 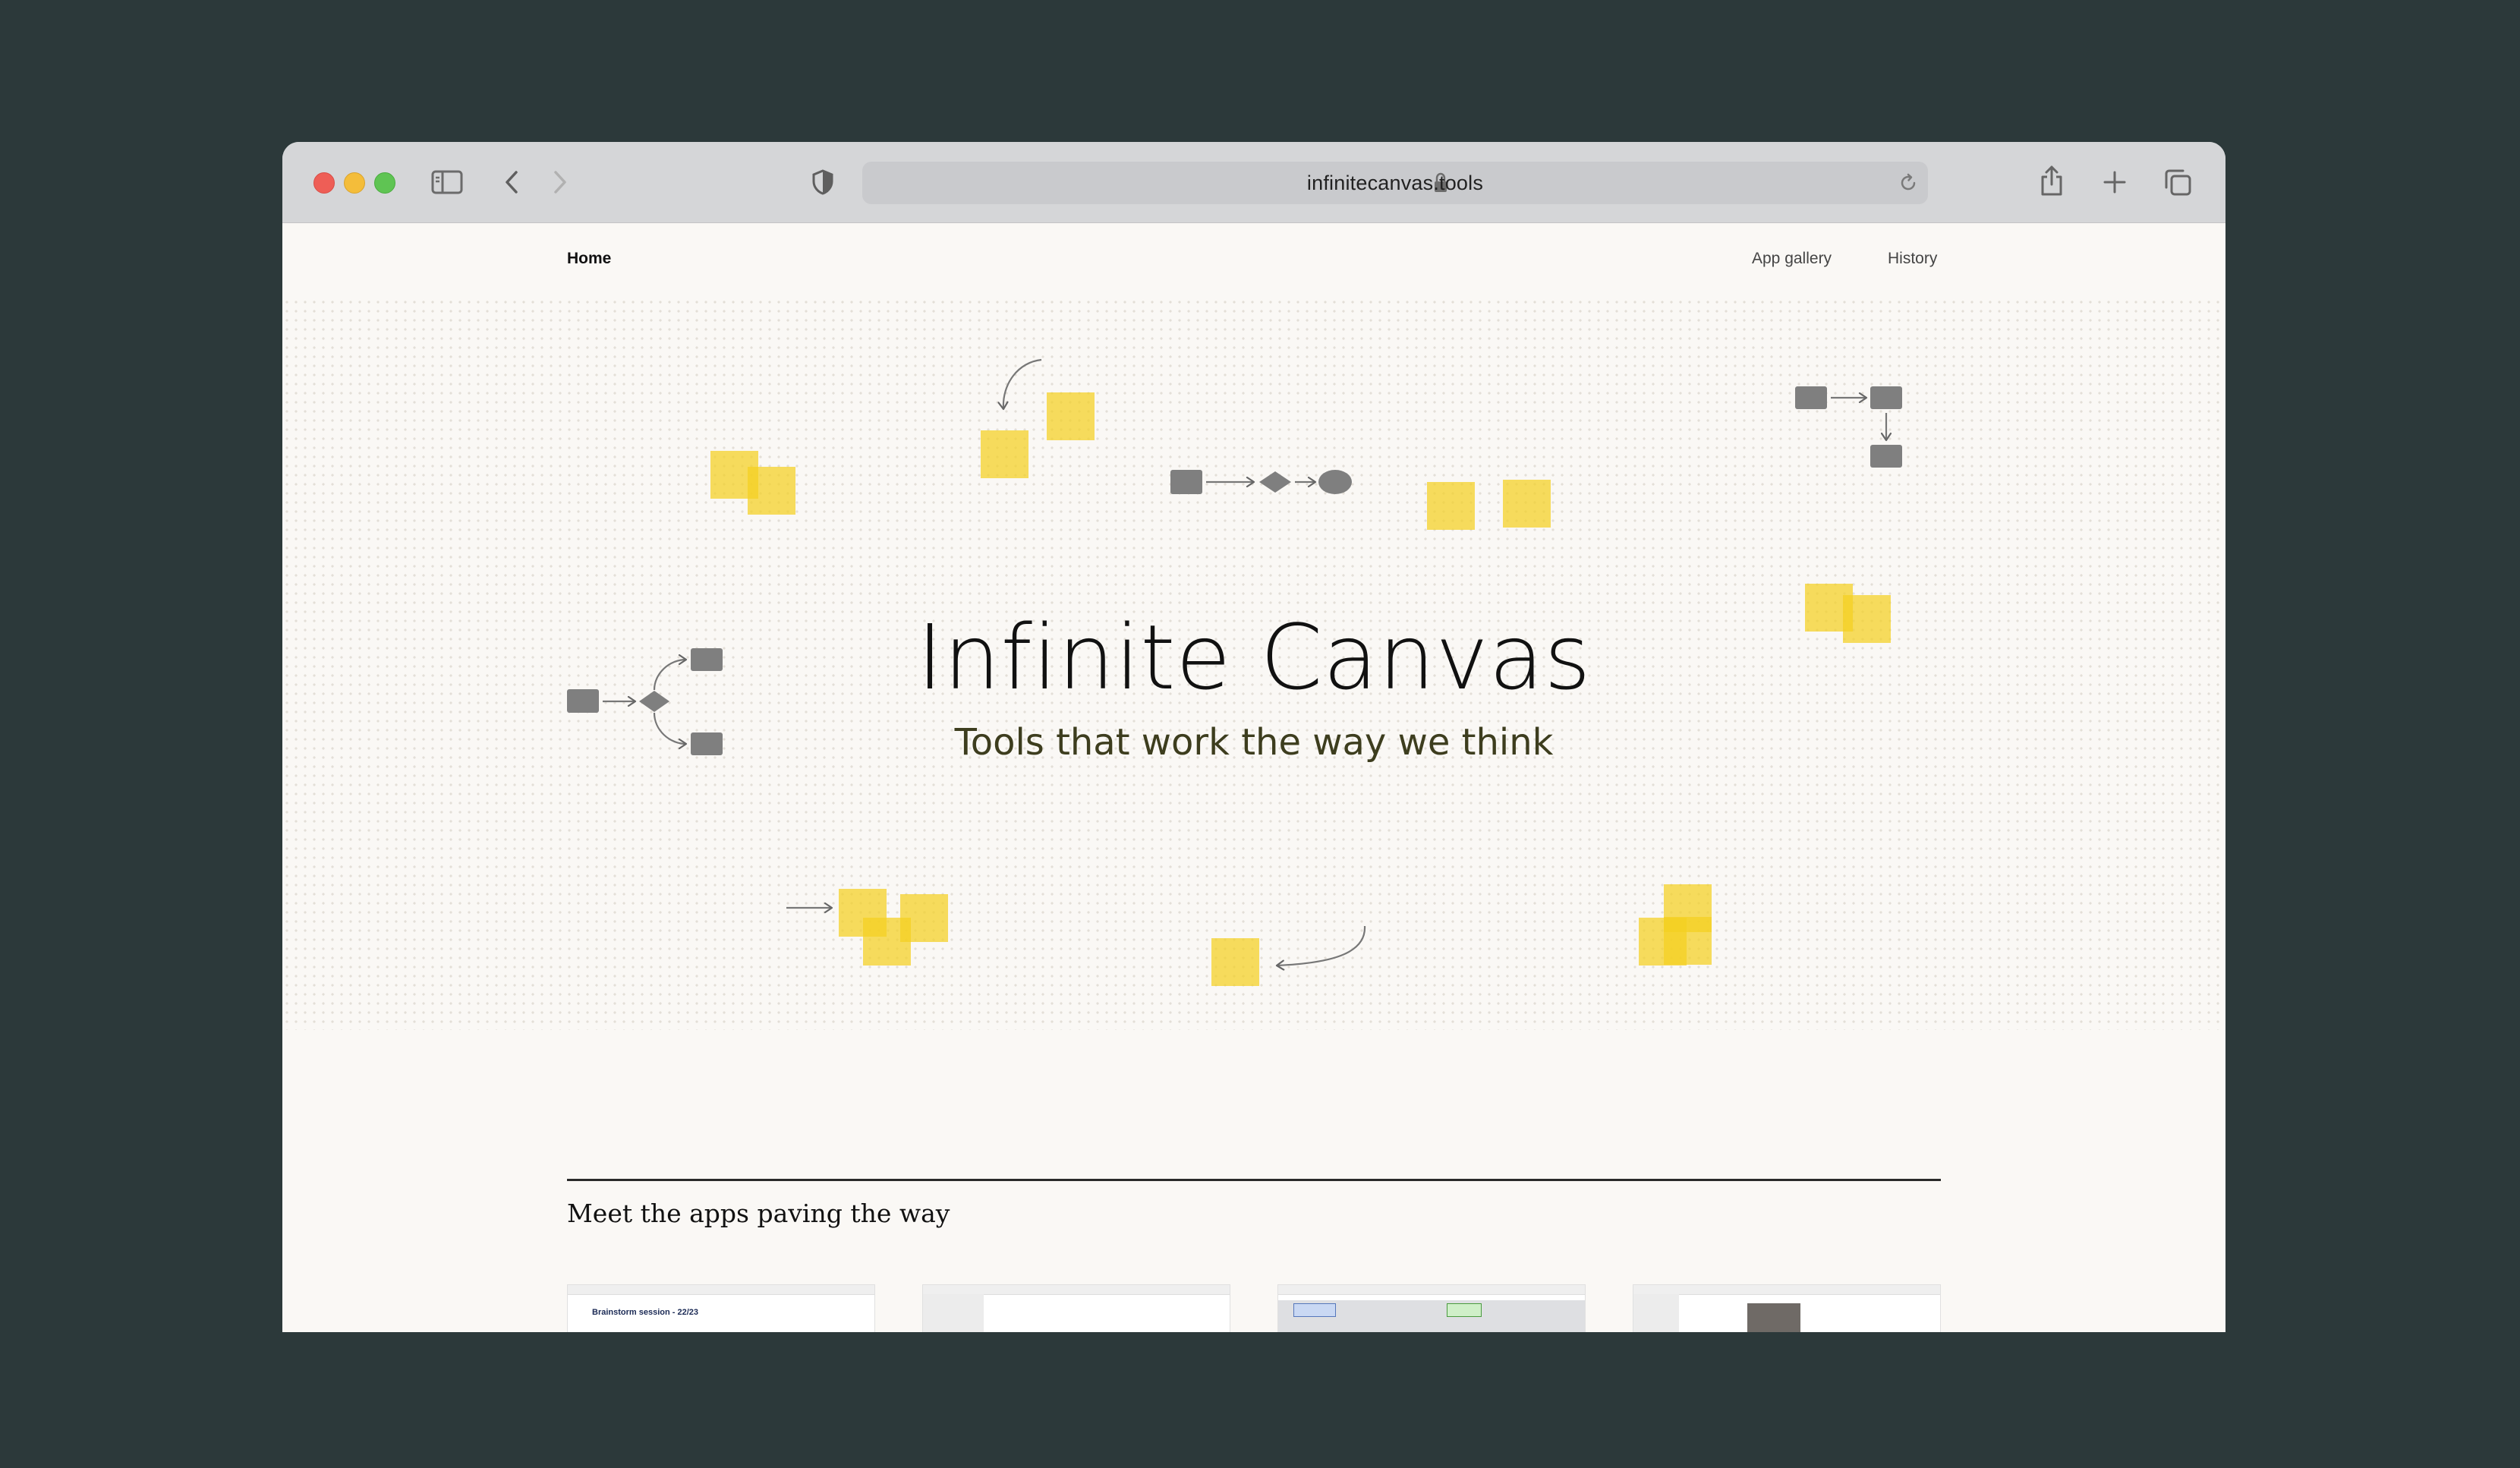 I want to click on thumbnail-caption: Brainstorm session - 22/23, so click(x=645, y=1313).